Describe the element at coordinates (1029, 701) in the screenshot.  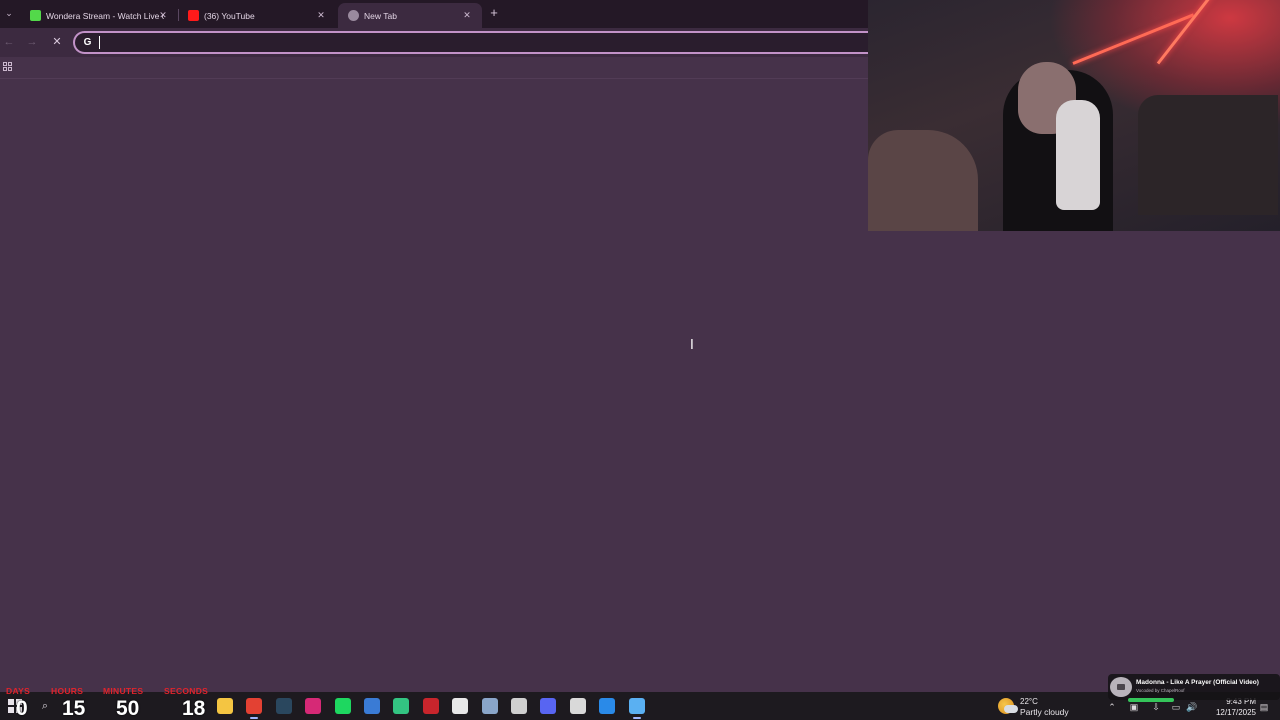
I see `weather-temp: 22°C` at that location.